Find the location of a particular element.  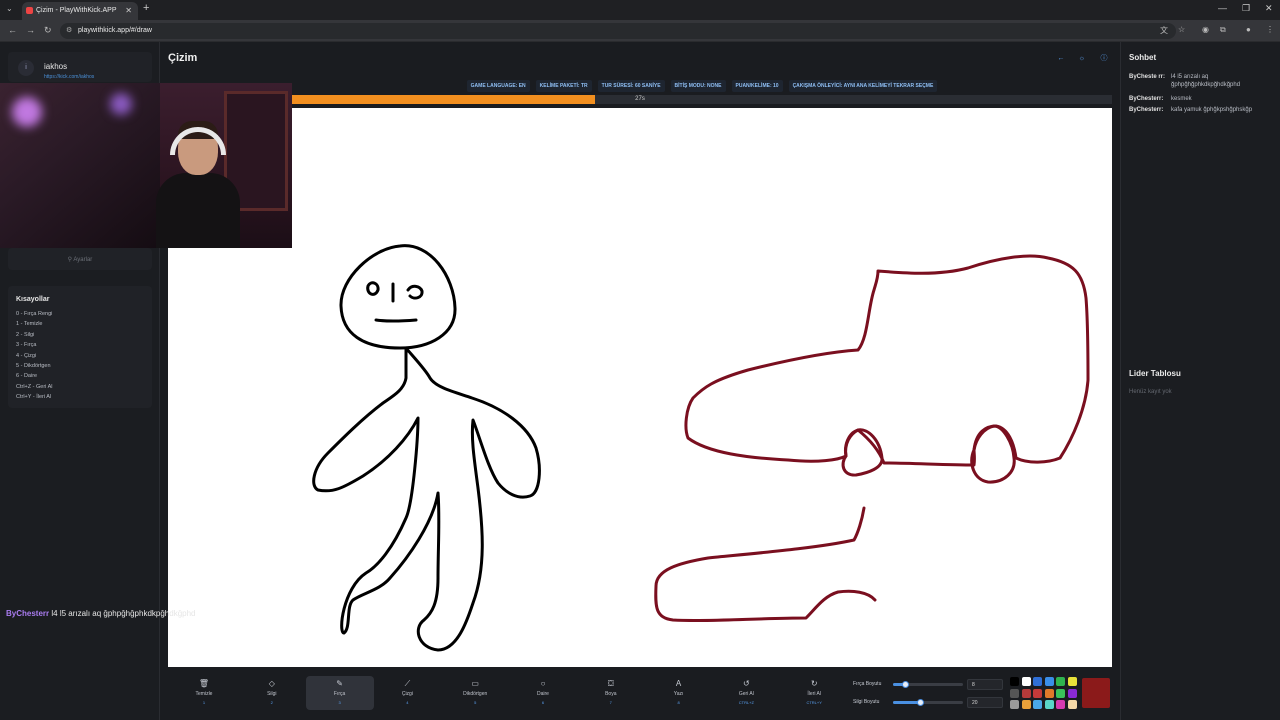

brush-icon: ✎ is located at coordinates (339, 683).